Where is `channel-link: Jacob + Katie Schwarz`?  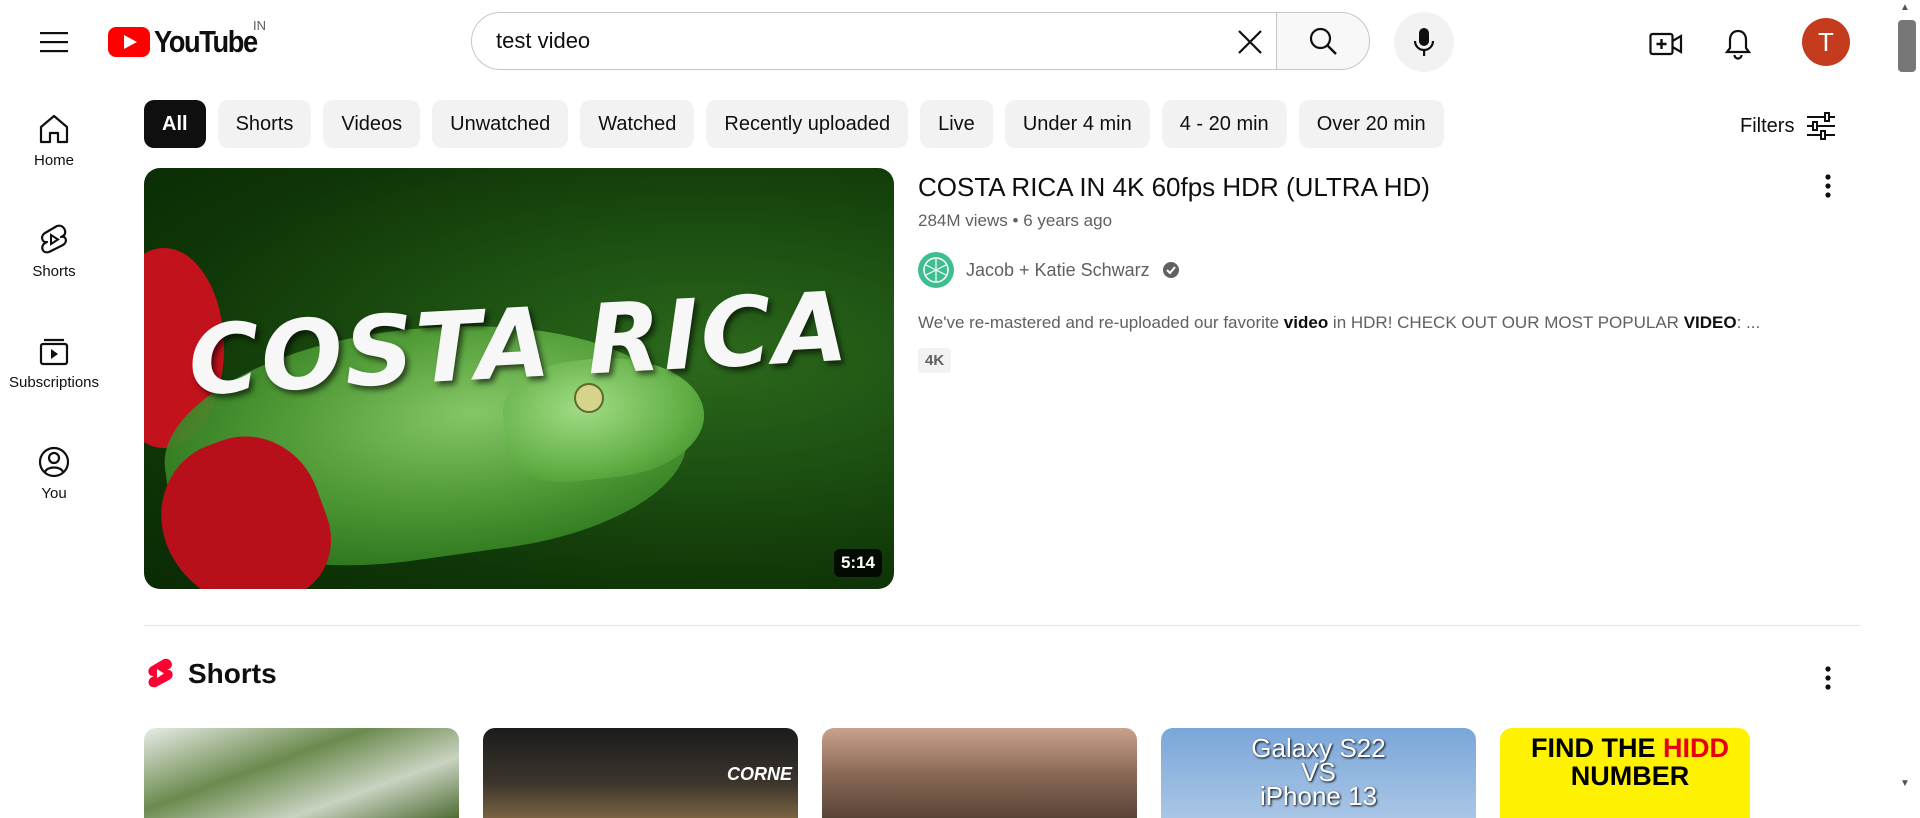 channel-link: Jacob + Katie Schwarz is located at coordinates (1049, 270).